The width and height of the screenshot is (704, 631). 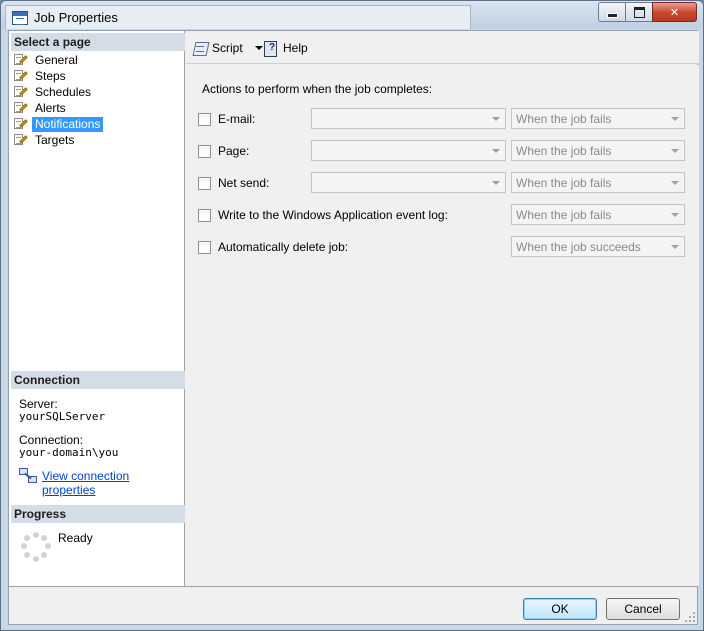 I want to click on net-send-label: Net send:, so click(x=244, y=183).